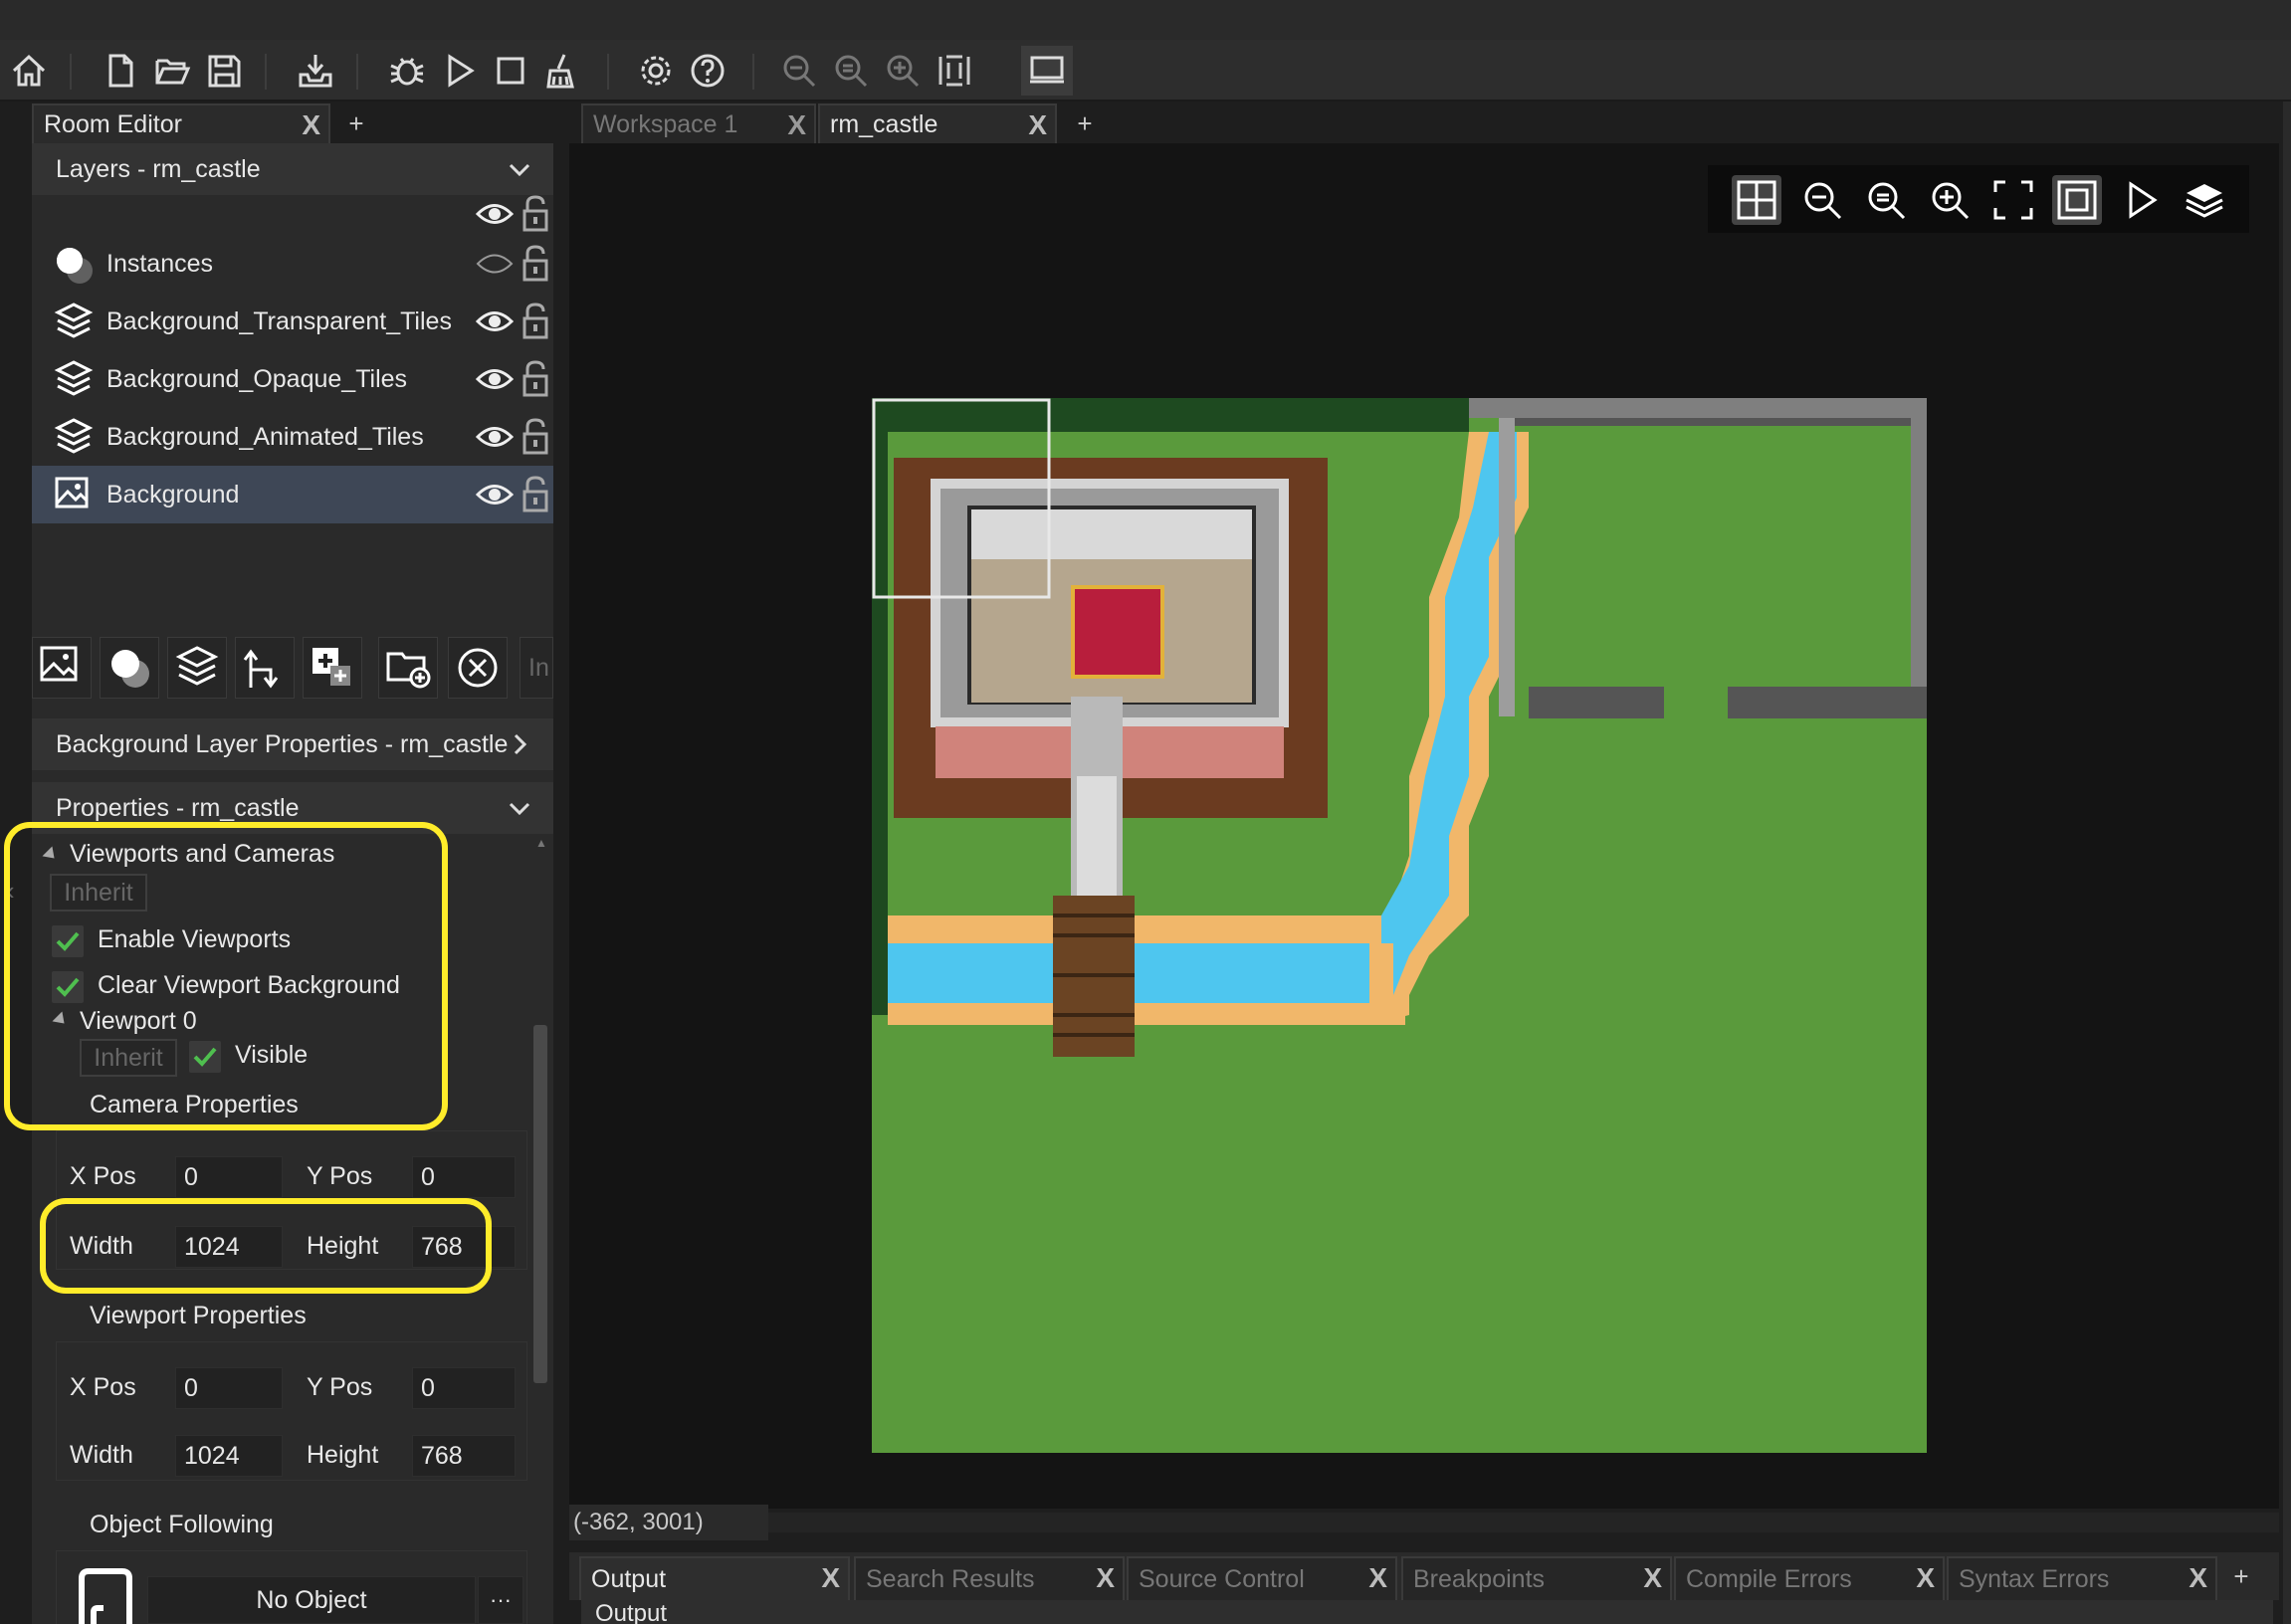 This screenshot has height=1624, width=2291. I want to click on layer-row-background: Background, so click(292, 495).